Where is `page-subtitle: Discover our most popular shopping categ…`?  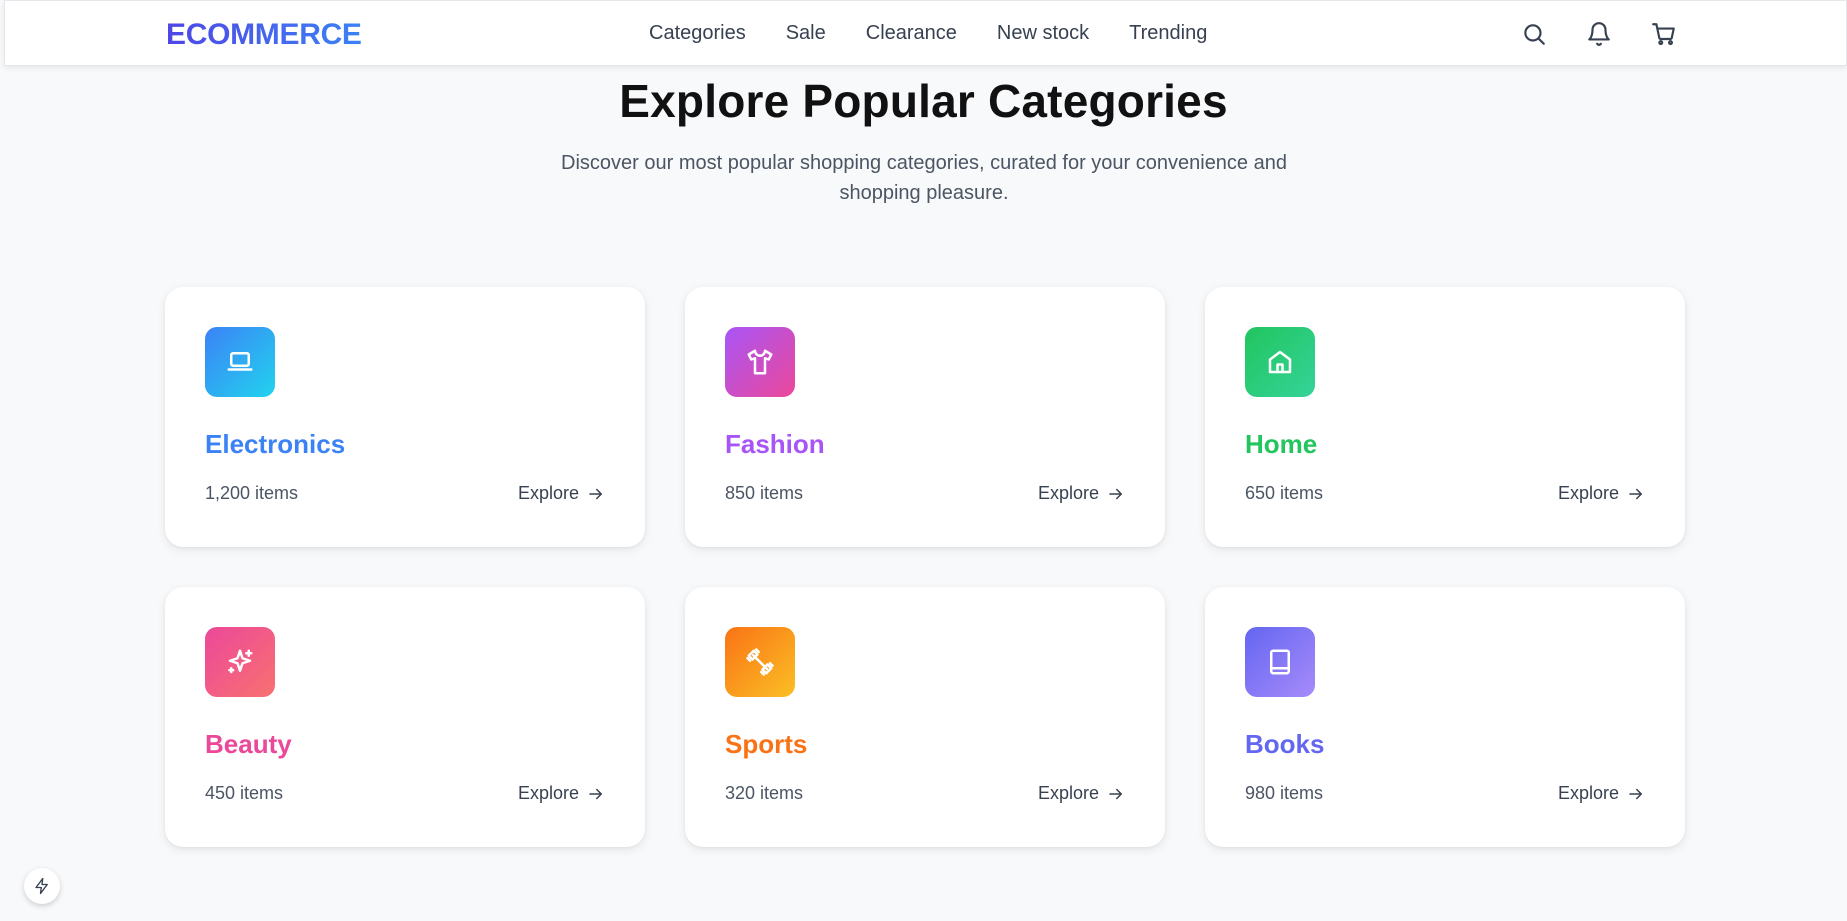
page-subtitle: Discover our most popular shopping categ… is located at coordinates (924, 178).